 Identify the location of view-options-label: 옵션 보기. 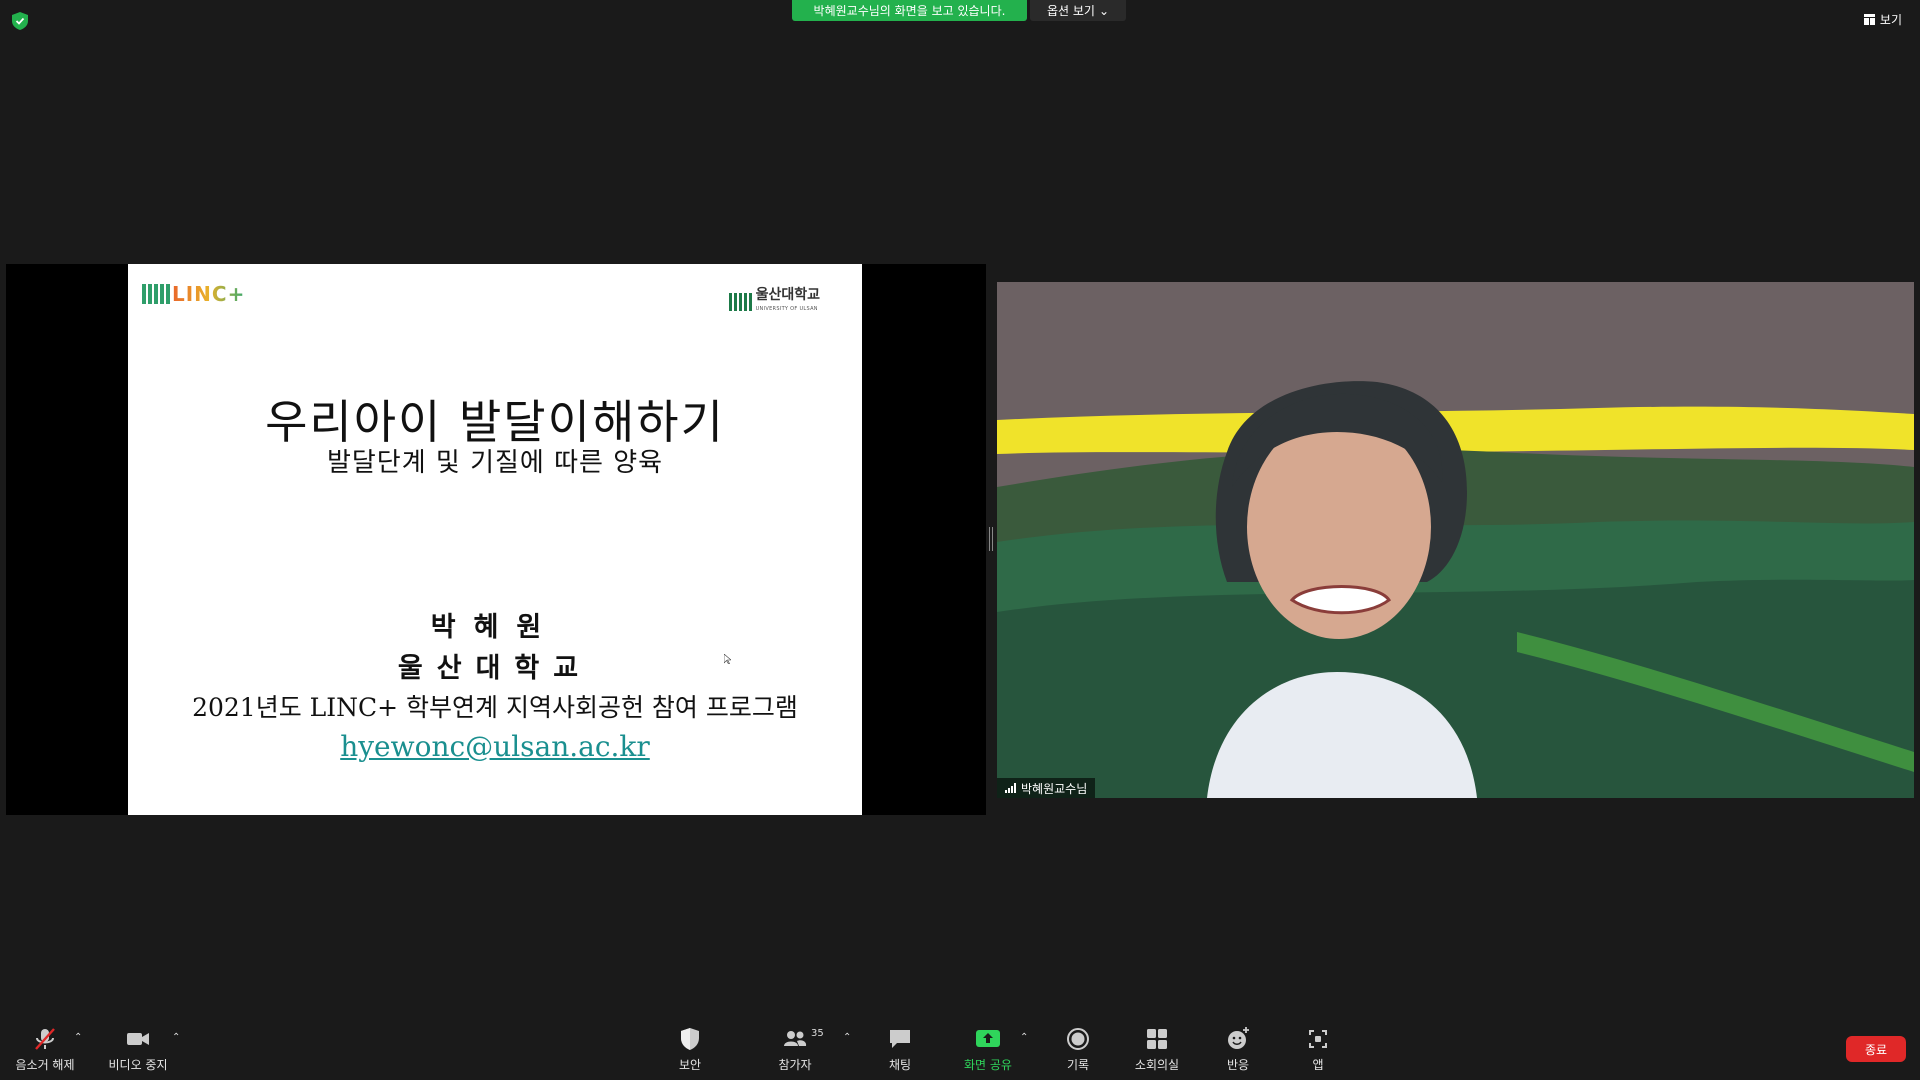
(1070, 11).